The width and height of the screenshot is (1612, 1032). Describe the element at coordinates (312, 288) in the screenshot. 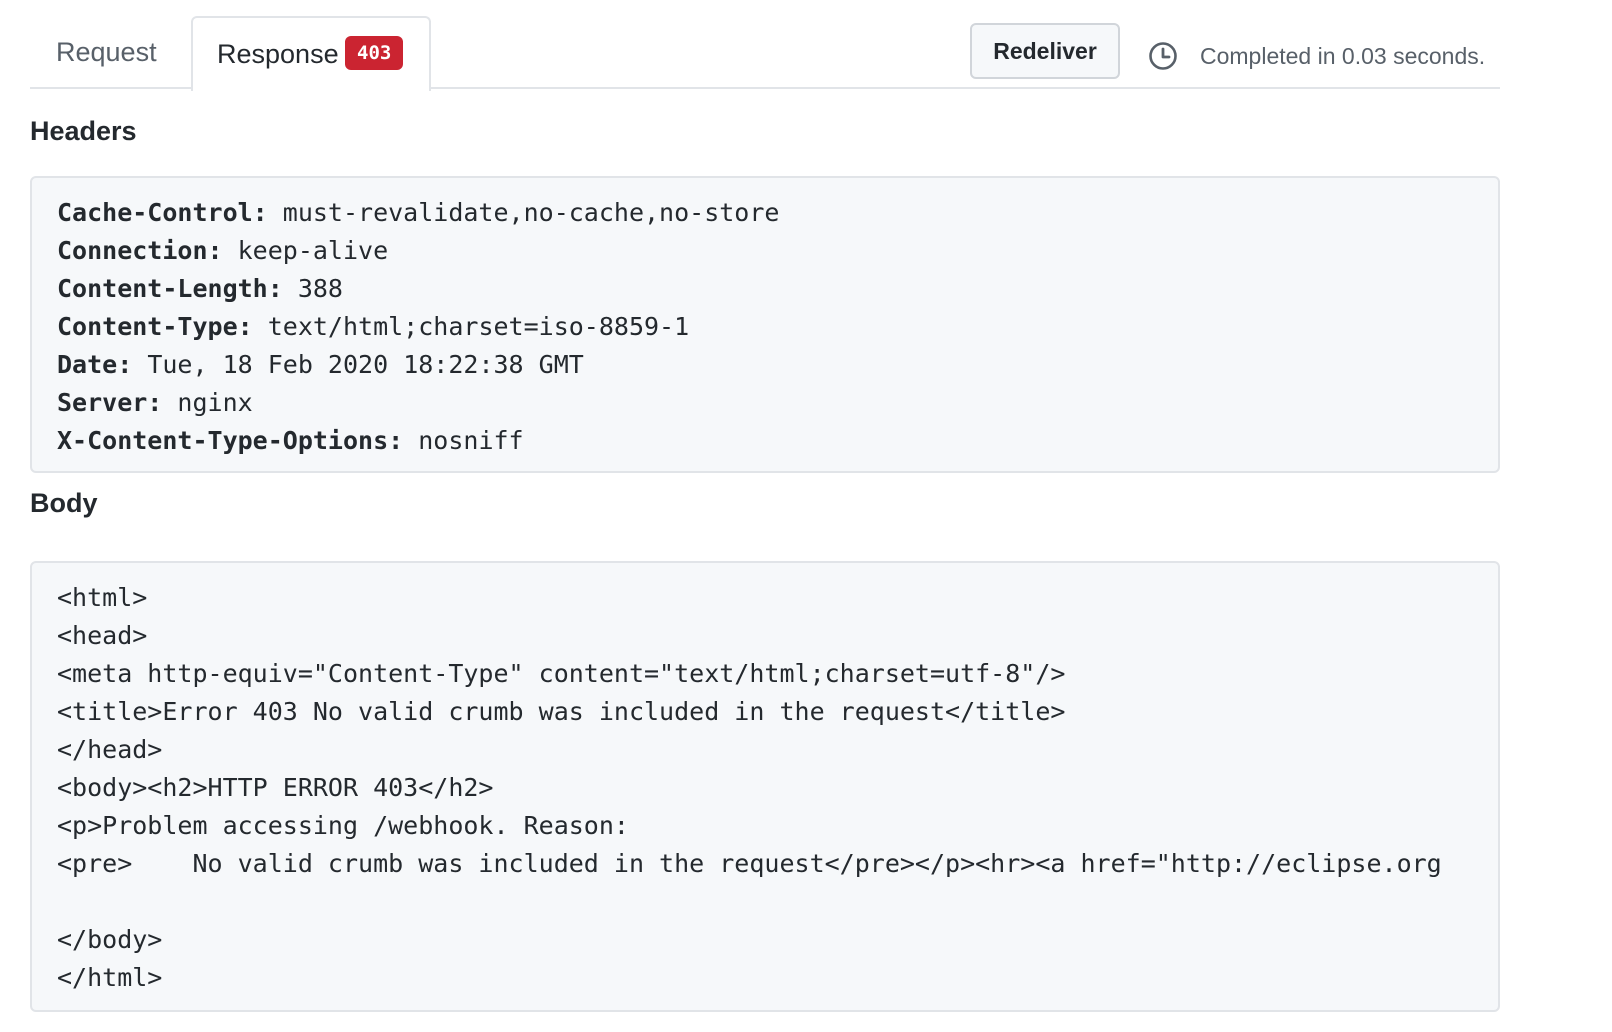

I see `header-value: 388` at that location.